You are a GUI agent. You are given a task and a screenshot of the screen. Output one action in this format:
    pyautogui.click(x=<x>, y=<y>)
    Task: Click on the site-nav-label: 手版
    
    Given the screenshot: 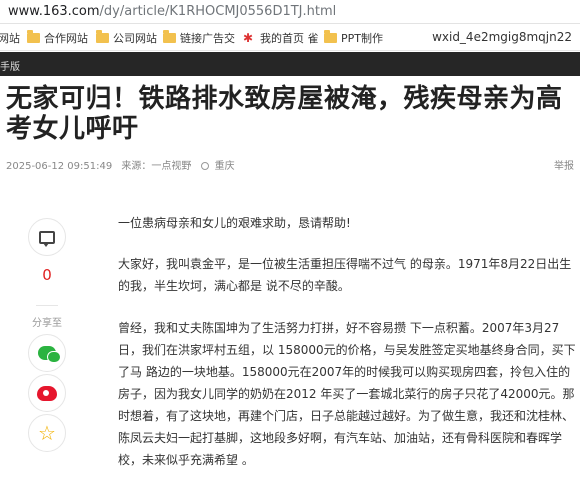 What is the action you would take?
    pyautogui.click(x=10, y=65)
    